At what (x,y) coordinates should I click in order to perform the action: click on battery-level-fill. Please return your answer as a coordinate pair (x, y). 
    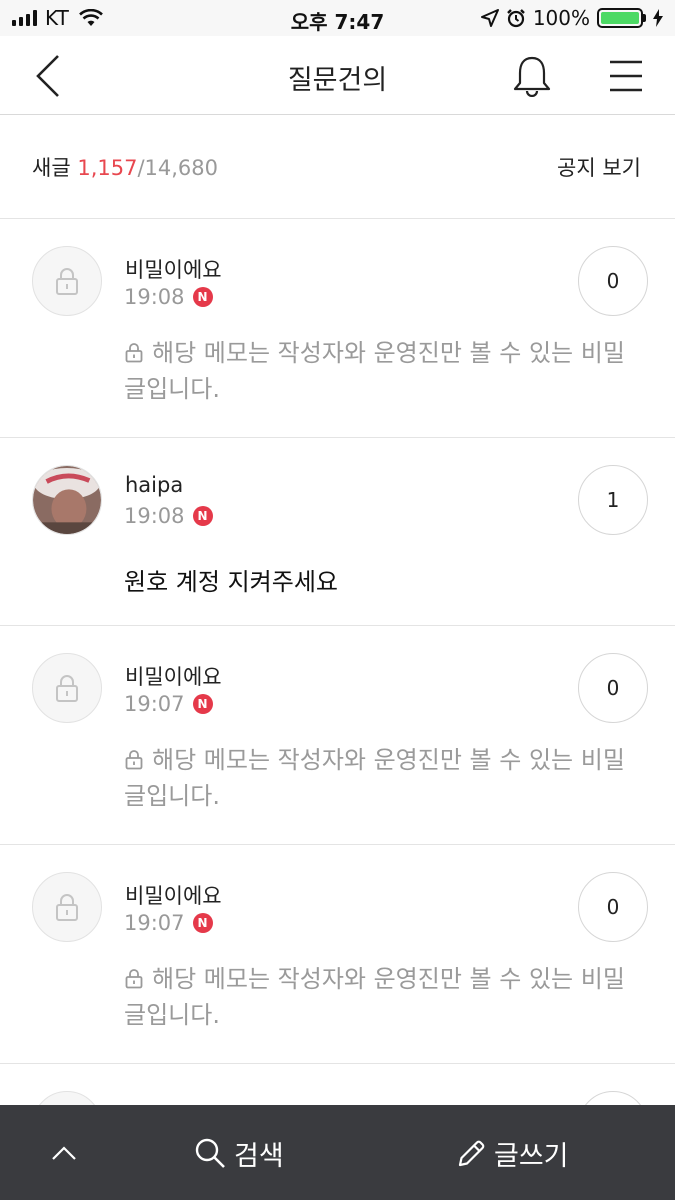
    Looking at the image, I should click on (620, 18).